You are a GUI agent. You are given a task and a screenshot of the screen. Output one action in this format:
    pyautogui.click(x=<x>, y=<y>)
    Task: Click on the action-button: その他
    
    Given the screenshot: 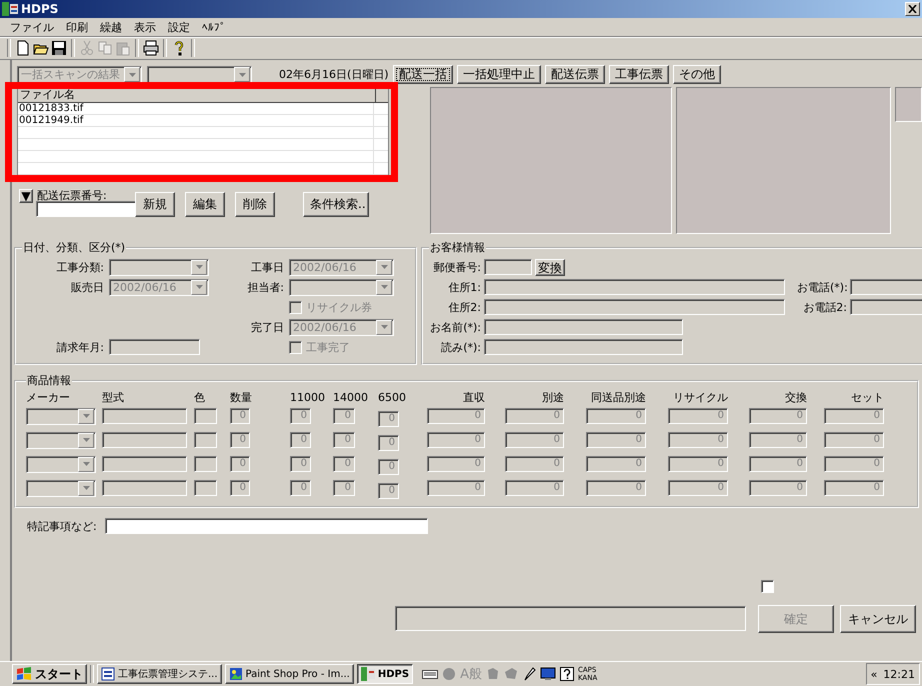 What is the action you would take?
    pyautogui.click(x=697, y=74)
    